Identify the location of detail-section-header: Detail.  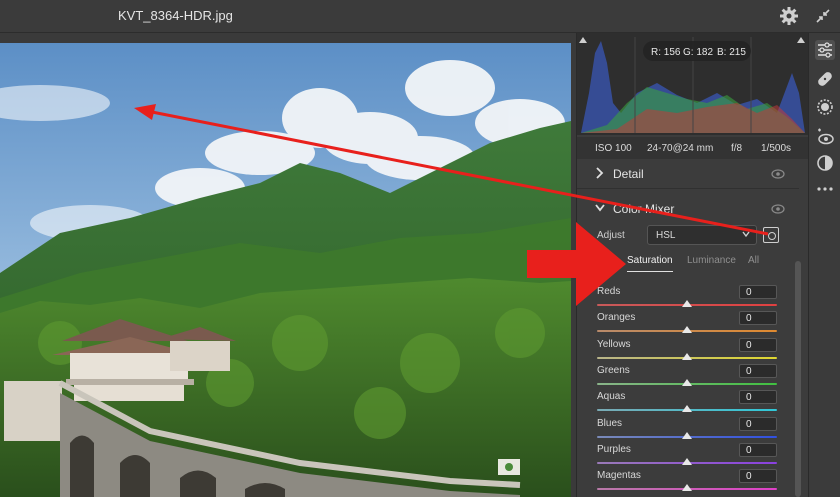
(688, 174).